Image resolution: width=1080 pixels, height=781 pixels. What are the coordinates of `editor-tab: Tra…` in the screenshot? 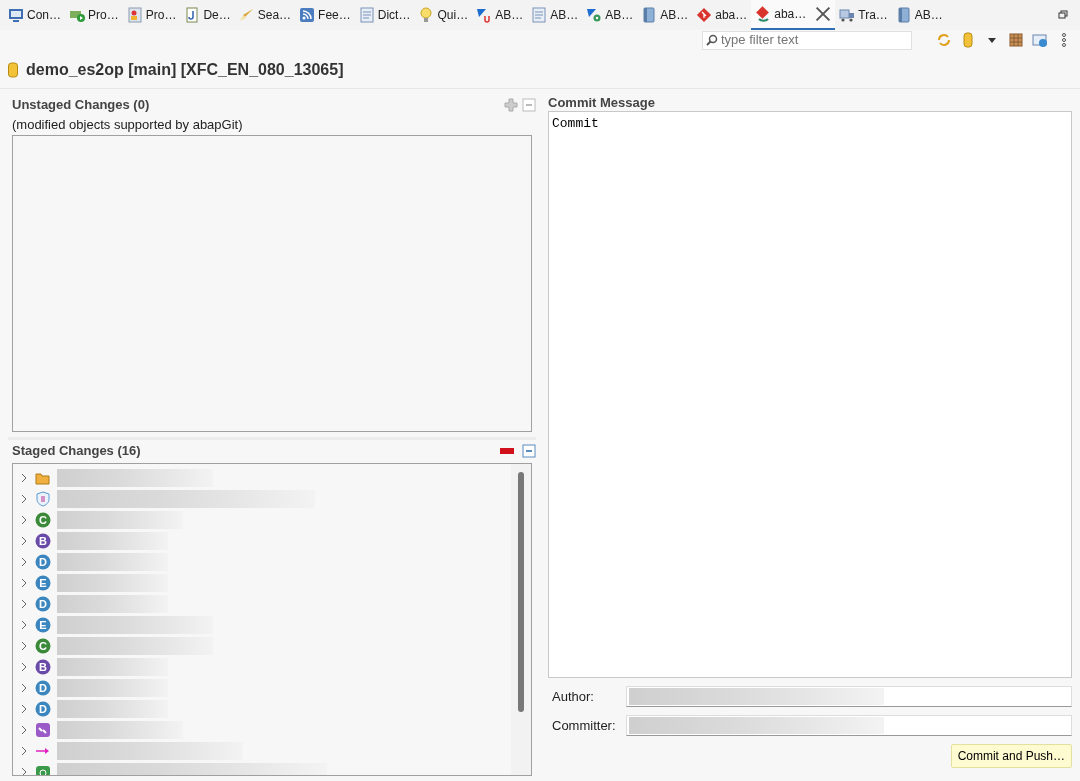 It's located at (863, 15).